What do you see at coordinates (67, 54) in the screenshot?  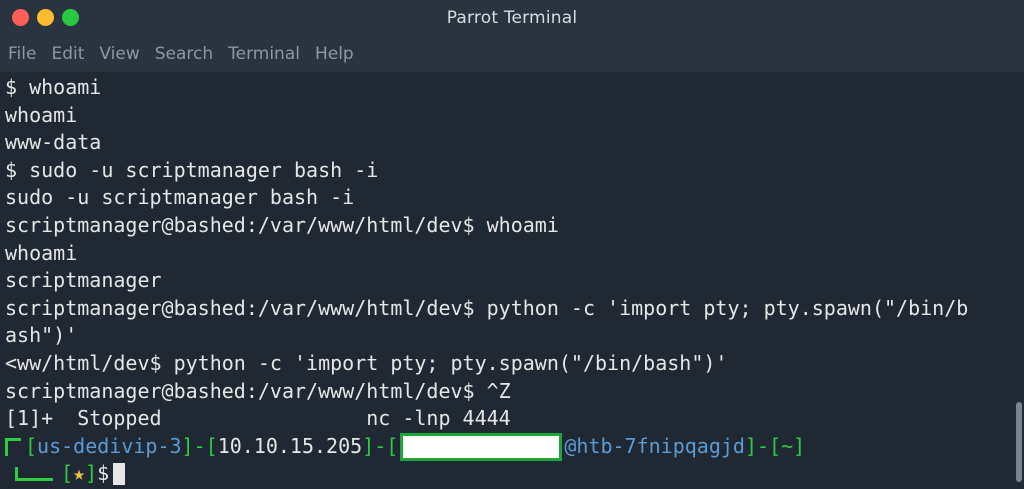 I see `menu-edit: Edit` at bounding box center [67, 54].